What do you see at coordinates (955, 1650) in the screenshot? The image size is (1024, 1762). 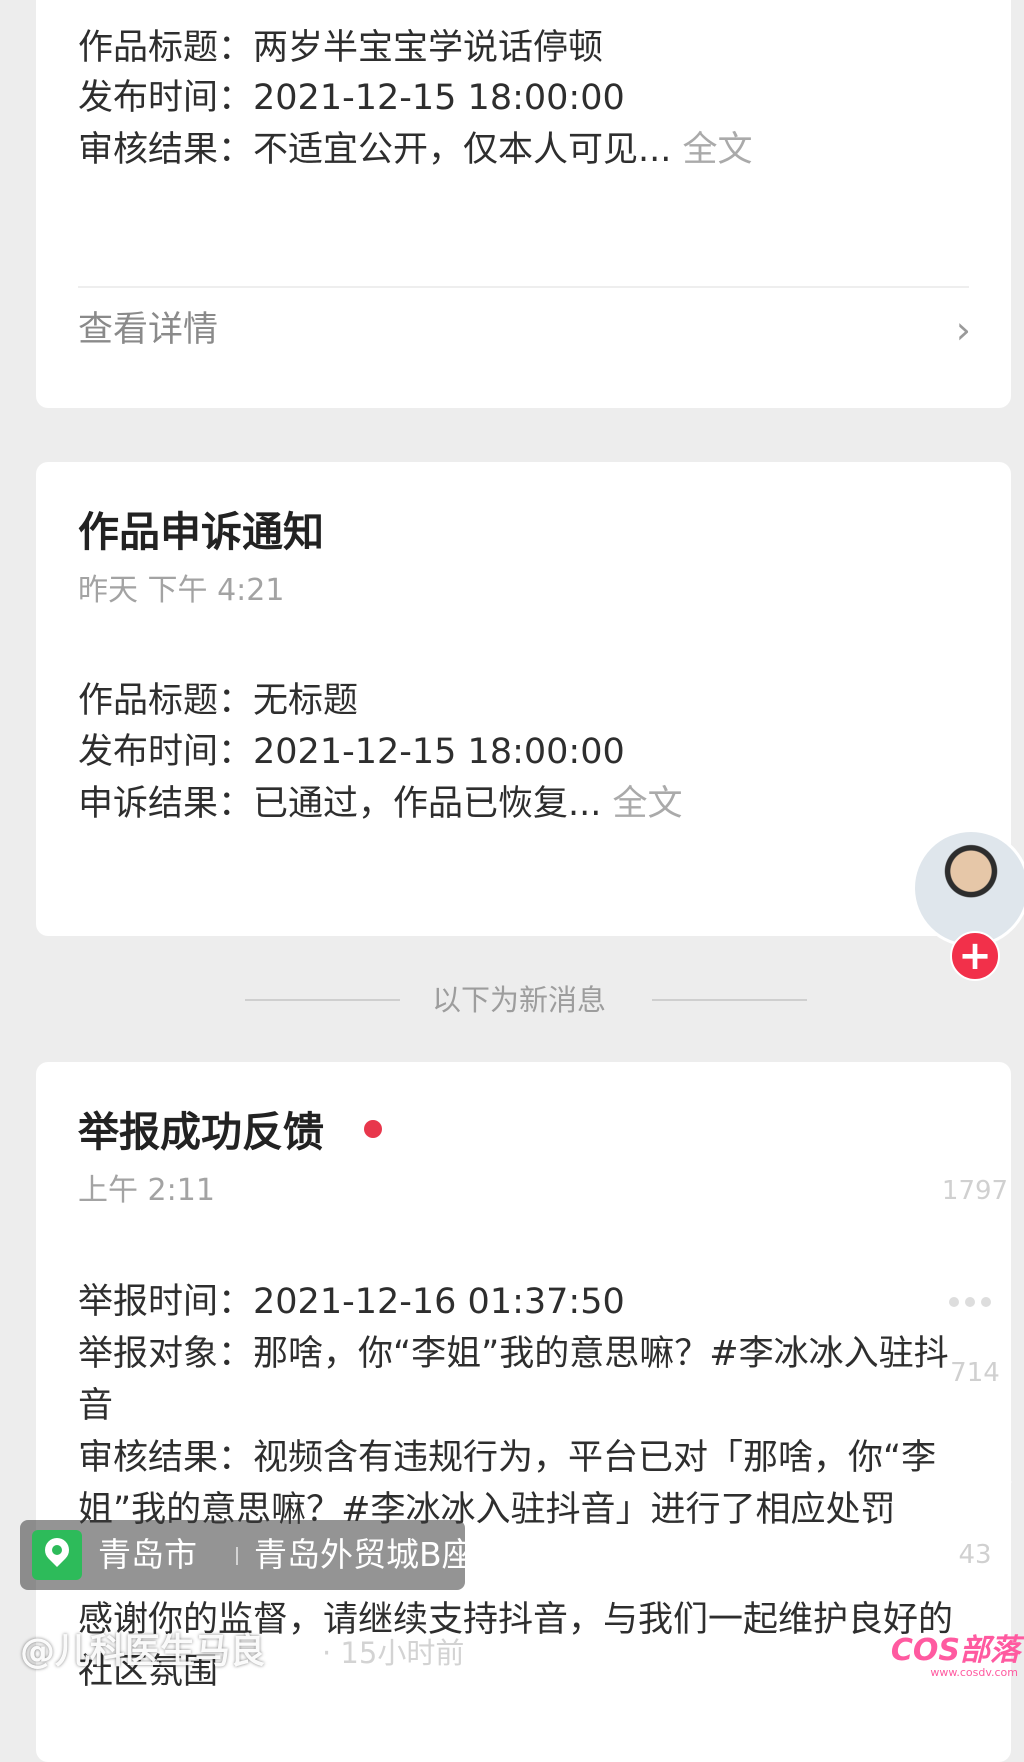 I see `watermark: COS部落` at bounding box center [955, 1650].